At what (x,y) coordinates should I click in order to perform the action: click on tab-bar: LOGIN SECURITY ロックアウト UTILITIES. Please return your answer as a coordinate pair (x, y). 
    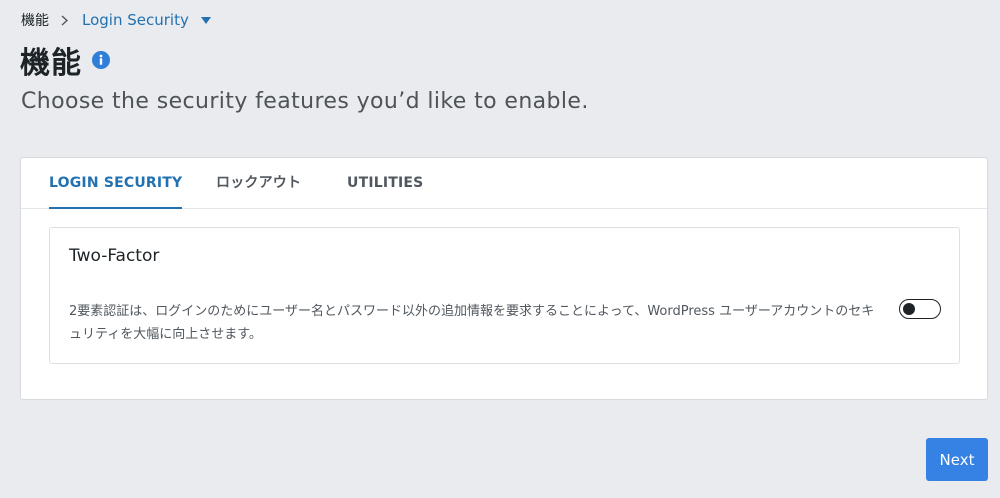
    Looking at the image, I should click on (504, 183).